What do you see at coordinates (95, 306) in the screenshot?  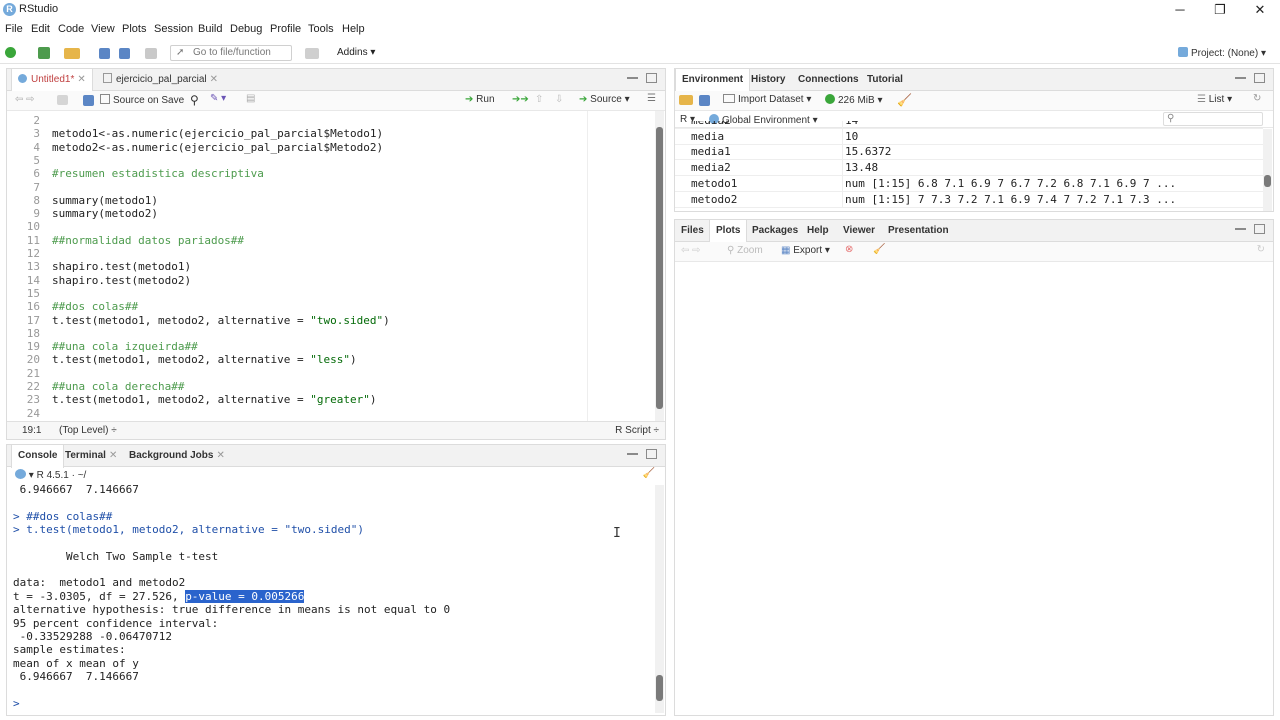 I see `code-line: ##dos colas##` at bounding box center [95, 306].